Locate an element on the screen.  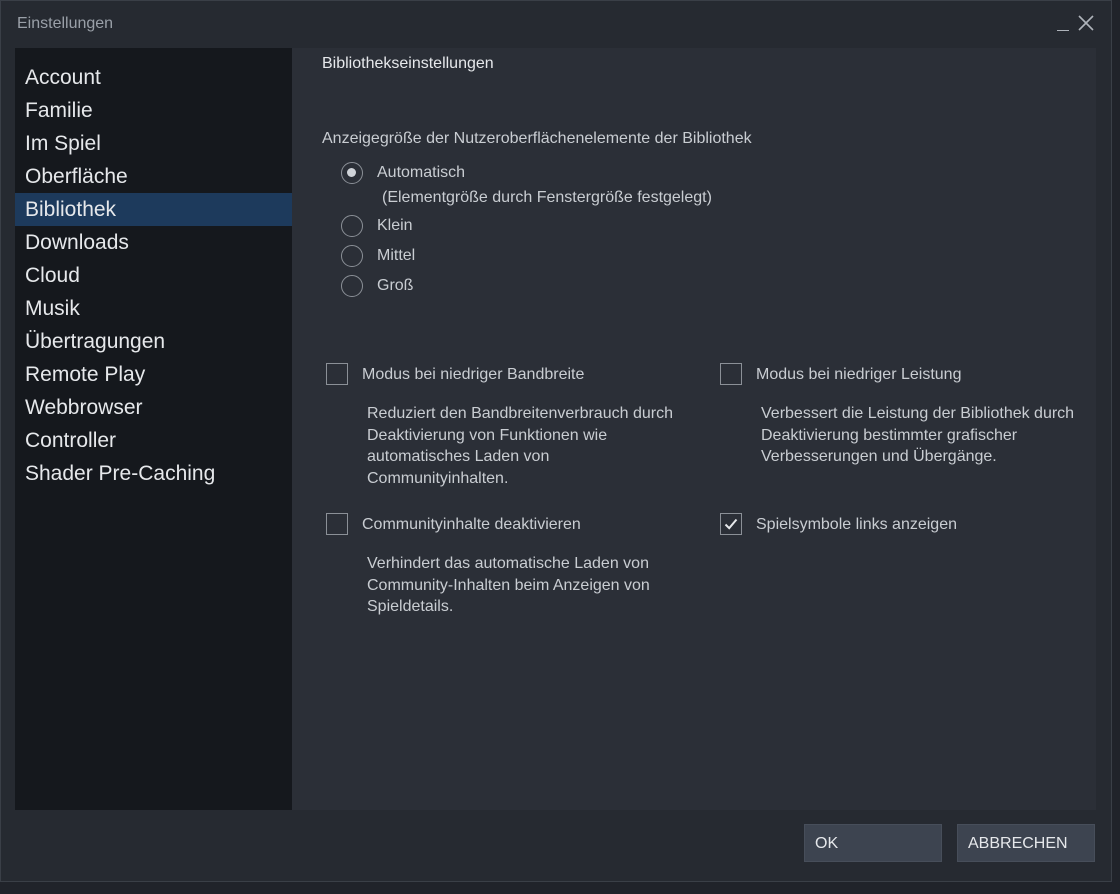
sidebar-item-uebertragungen: Übertragungen is located at coordinates (153, 341).